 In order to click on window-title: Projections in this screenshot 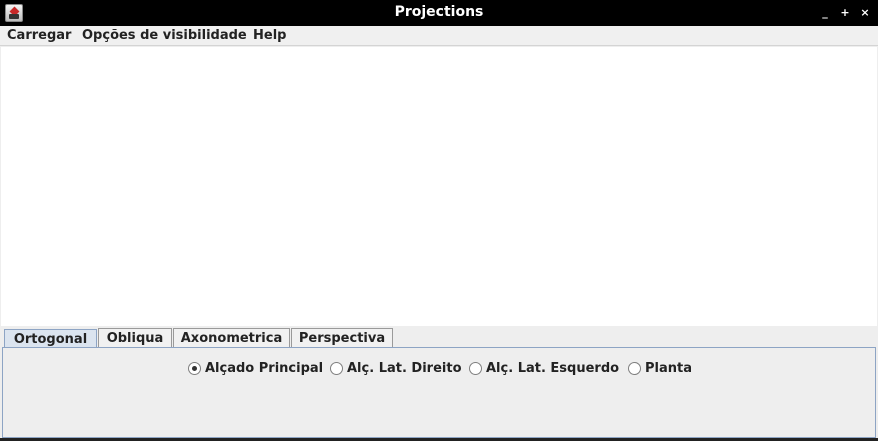, I will do `click(439, 12)`.